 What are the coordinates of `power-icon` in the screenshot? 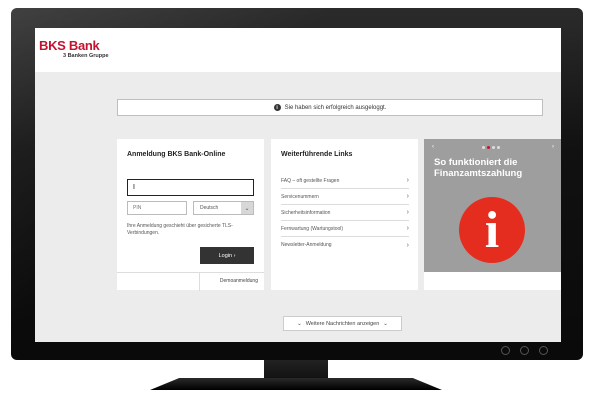 It's located at (543, 350).